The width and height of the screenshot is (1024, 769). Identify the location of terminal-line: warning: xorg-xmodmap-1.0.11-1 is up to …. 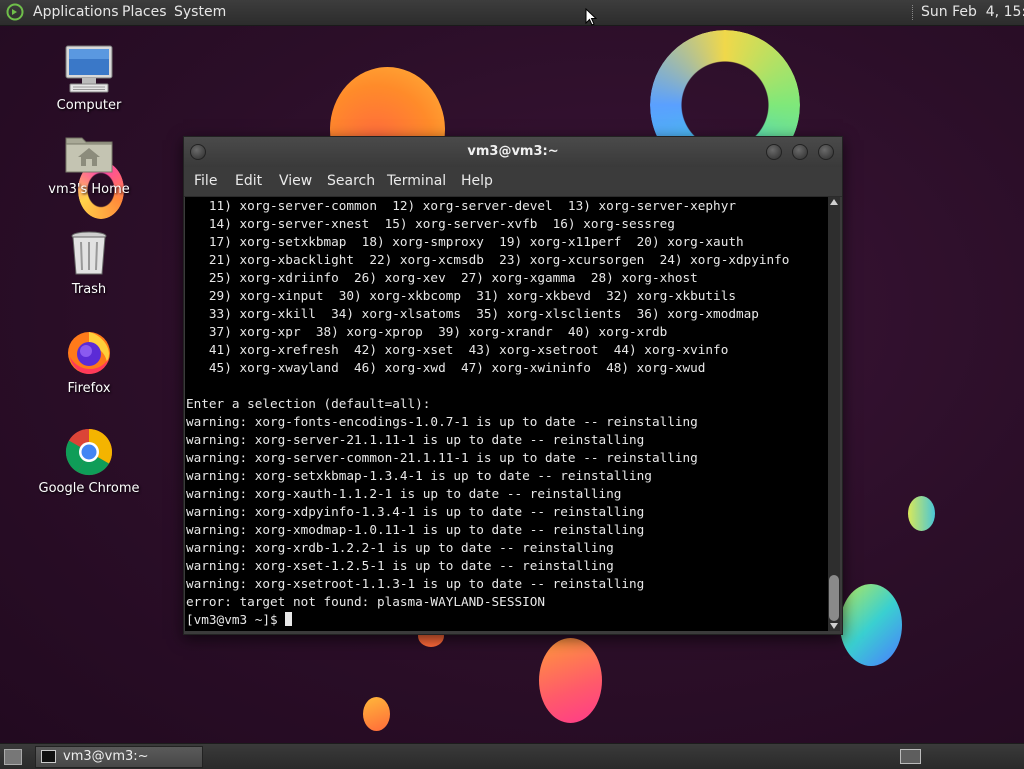
(415, 529).